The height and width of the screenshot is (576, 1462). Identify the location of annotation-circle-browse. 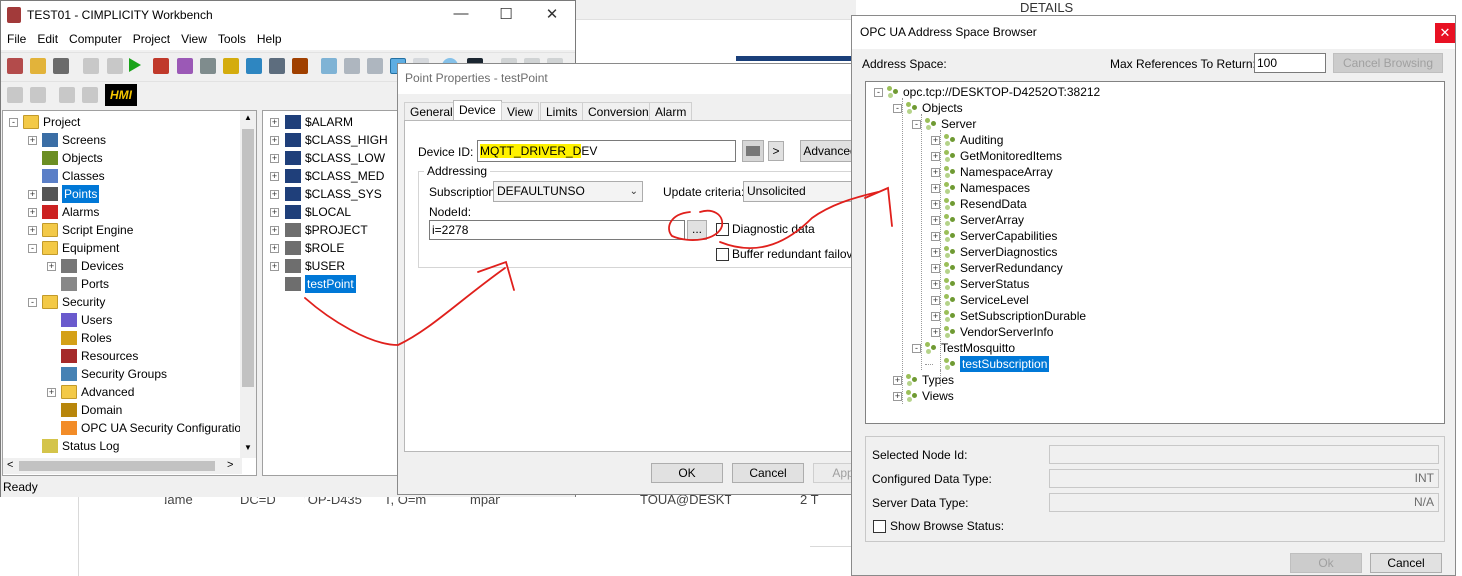
(696, 225).